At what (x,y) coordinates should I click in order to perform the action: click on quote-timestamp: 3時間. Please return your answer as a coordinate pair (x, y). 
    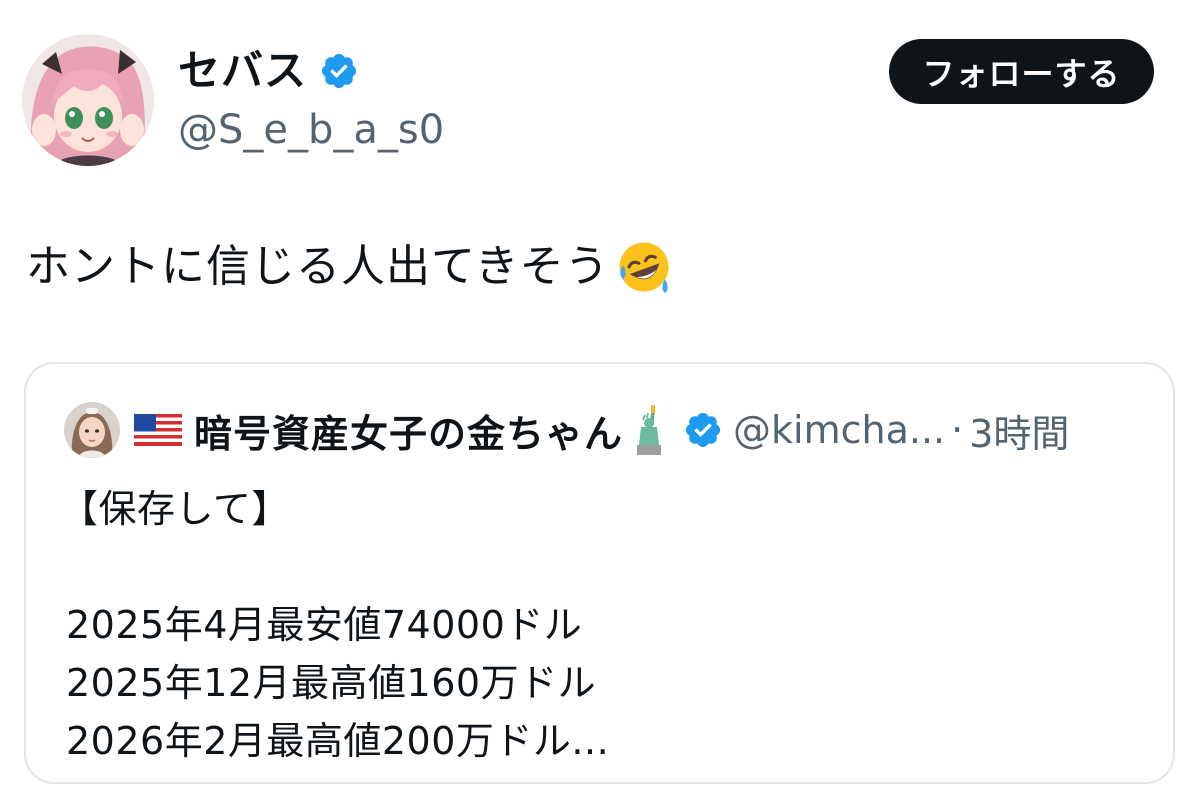
    Looking at the image, I should click on (1019, 430).